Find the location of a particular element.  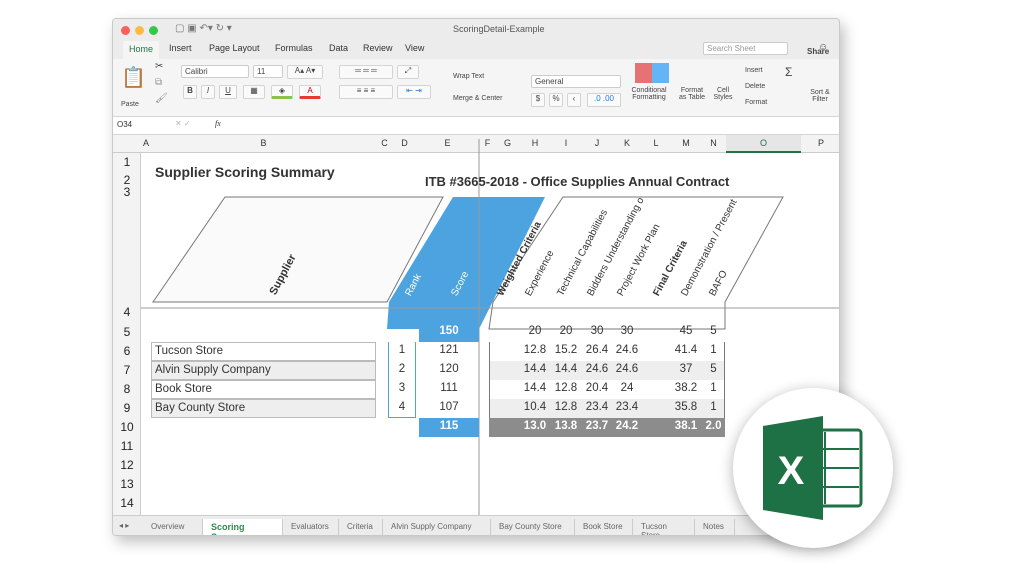

excel-logo-icon: X is located at coordinates (813, 468).